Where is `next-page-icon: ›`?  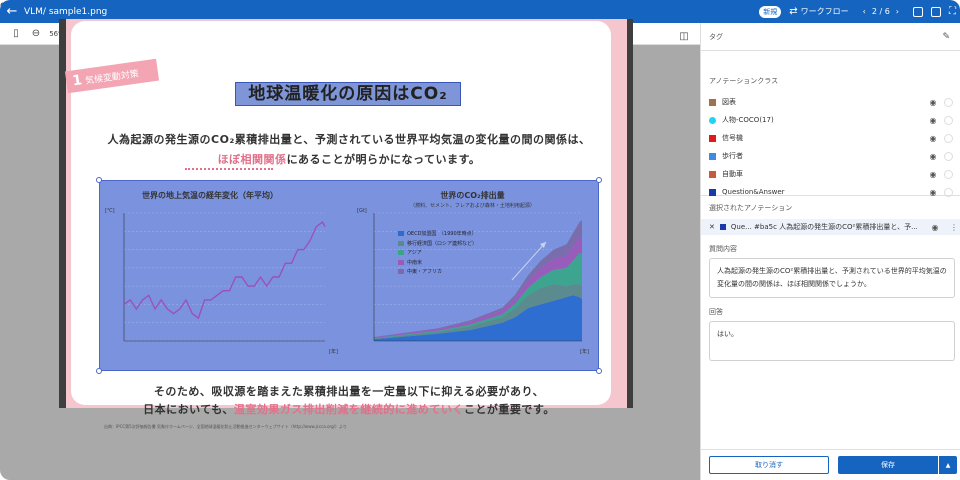
next-page-icon: › is located at coordinates (897, 11).